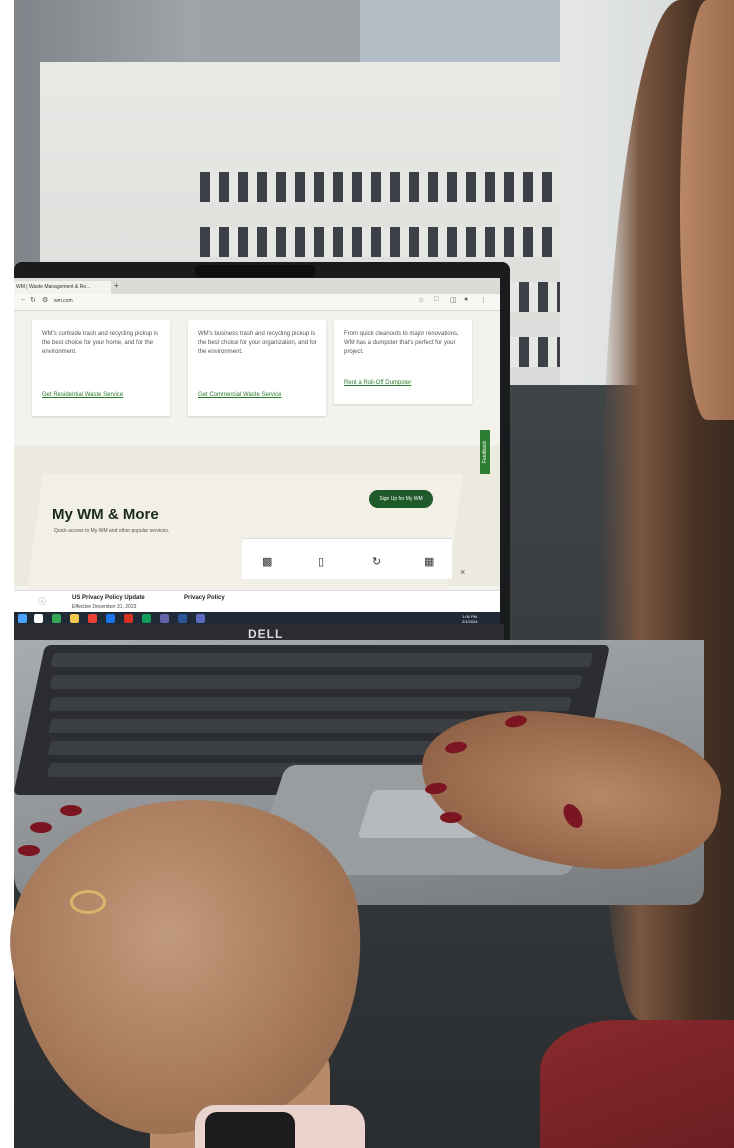 Image resolution: width=734 pixels, height=1148 pixels. I want to click on outlook-icon, so click(110, 618).